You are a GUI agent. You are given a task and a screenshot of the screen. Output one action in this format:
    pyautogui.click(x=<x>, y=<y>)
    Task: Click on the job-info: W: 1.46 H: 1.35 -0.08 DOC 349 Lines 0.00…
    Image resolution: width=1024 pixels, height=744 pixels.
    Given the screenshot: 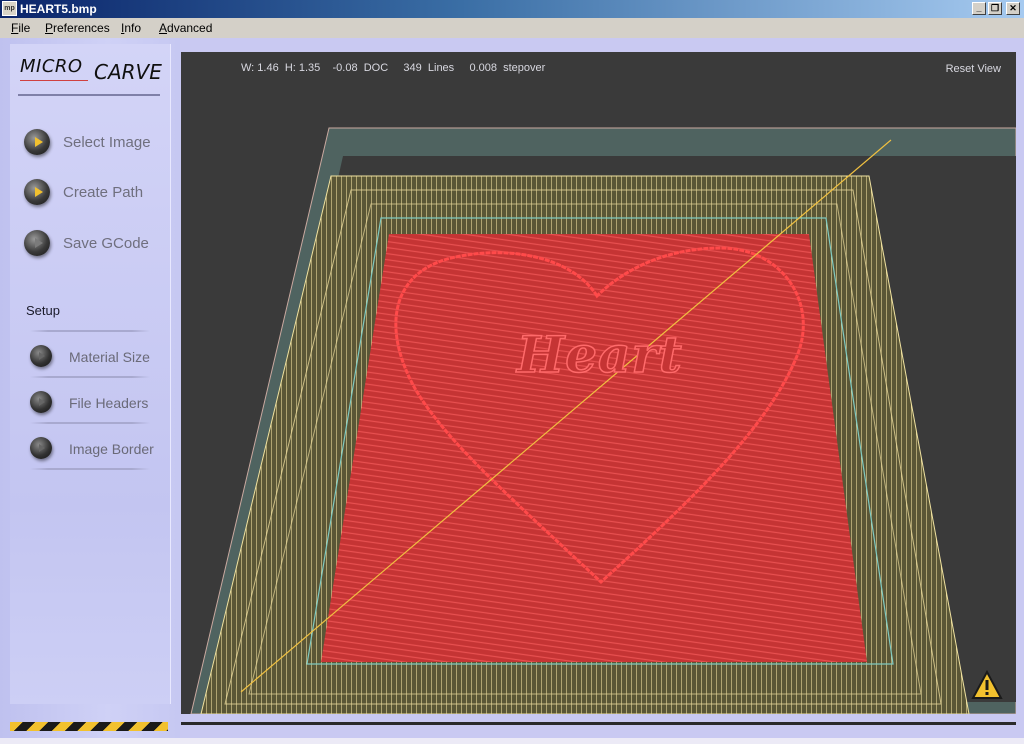 What is the action you would take?
    pyautogui.click(x=393, y=68)
    